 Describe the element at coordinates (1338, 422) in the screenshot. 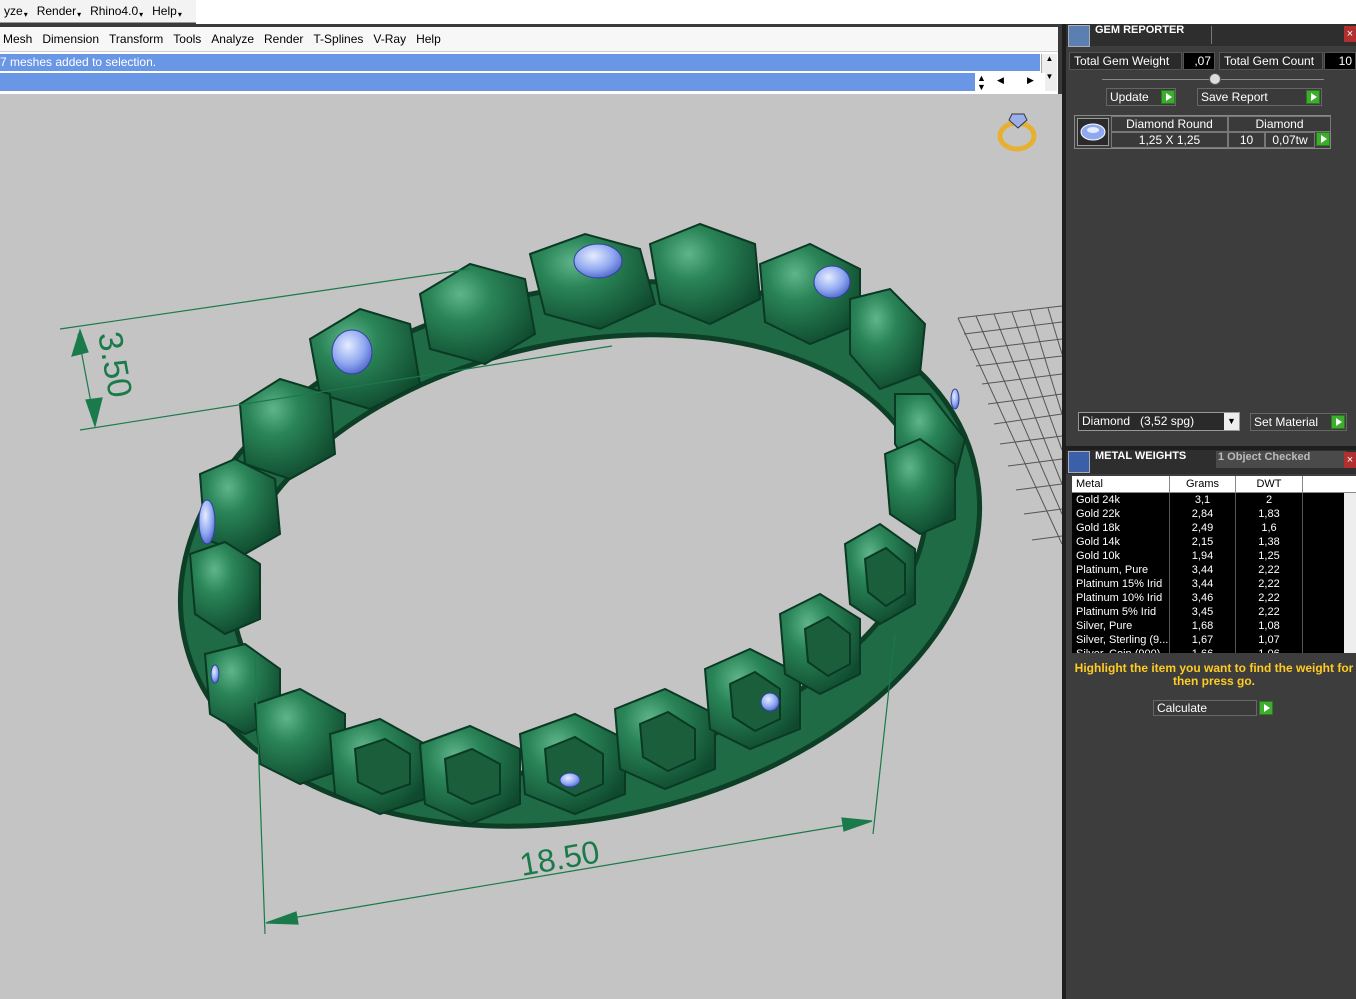

I see `set-material-go-icon` at that location.